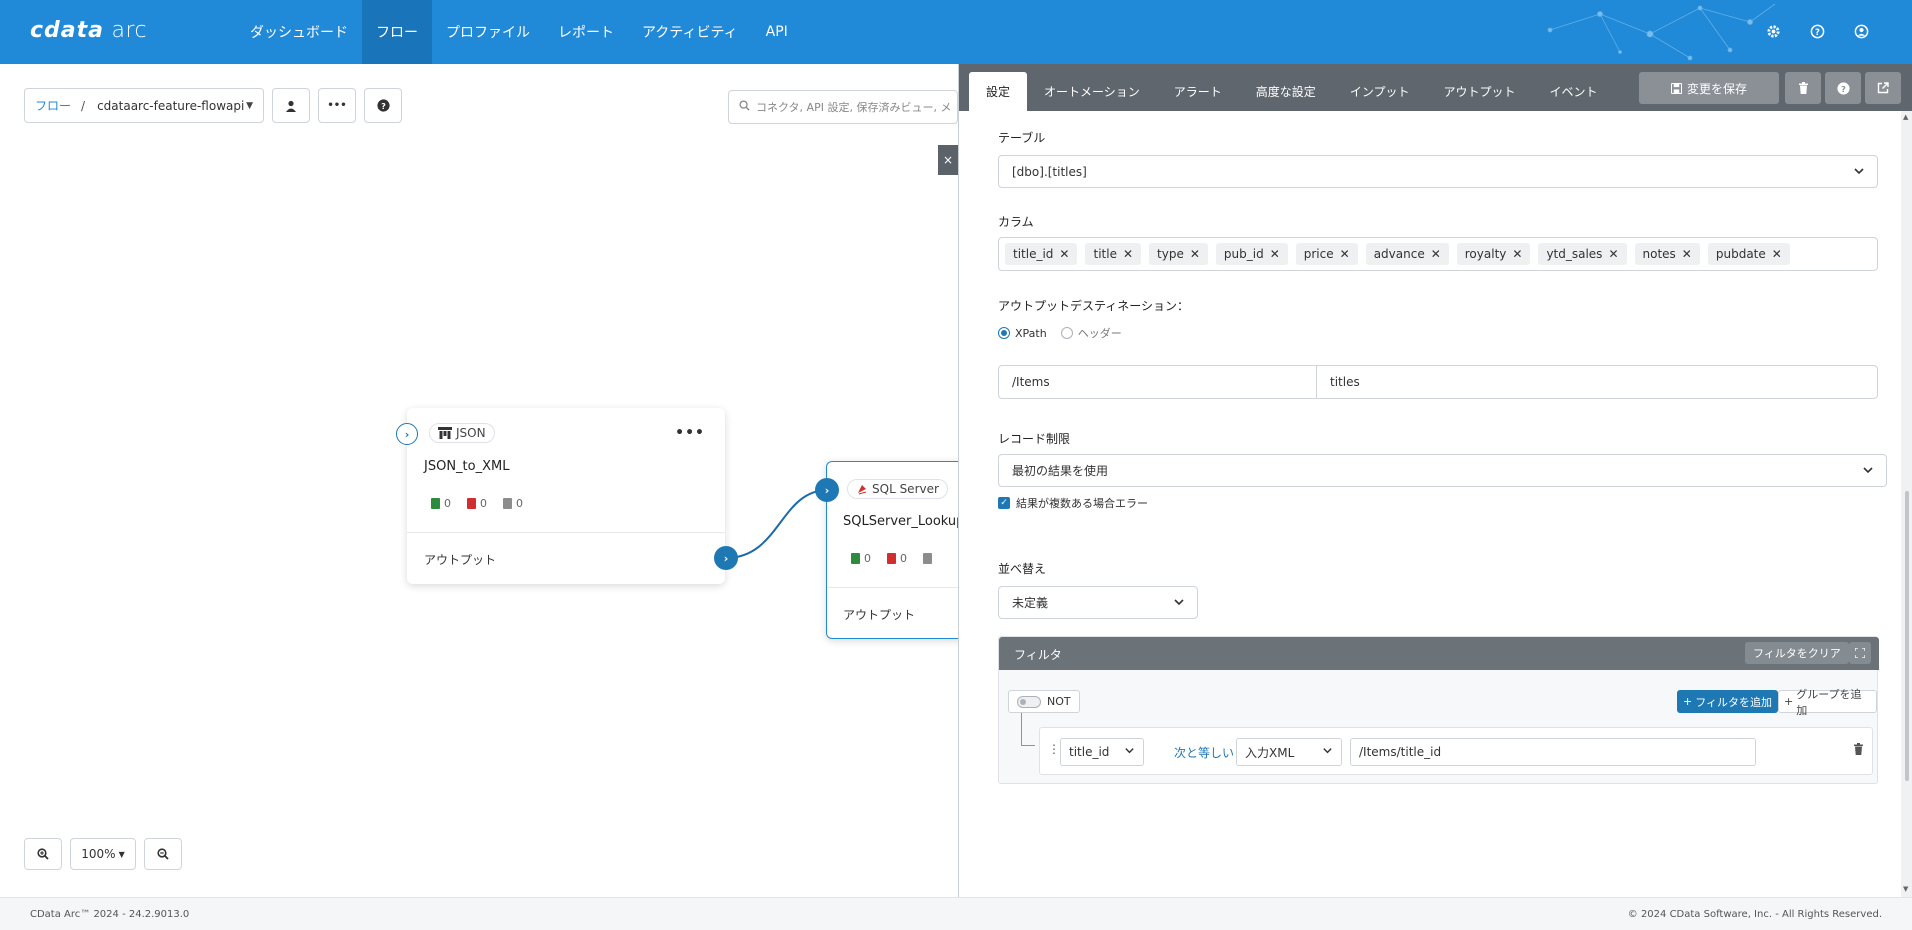 This screenshot has width=1912, height=930. I want to click on panel-tabs: 設定 オートメーション アラート 高度な設定 インプット アウトプット イベント, so click(1291, 91).